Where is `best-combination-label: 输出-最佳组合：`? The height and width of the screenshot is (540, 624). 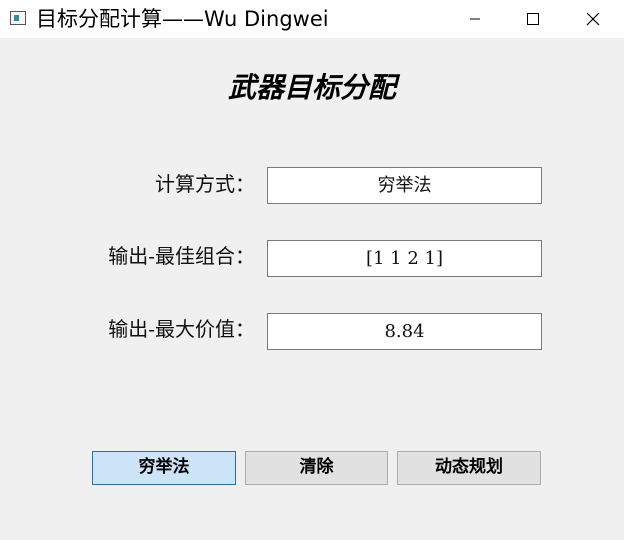
best-combination-label: 输出-最佳组合： is located at coordinates (181, 256).